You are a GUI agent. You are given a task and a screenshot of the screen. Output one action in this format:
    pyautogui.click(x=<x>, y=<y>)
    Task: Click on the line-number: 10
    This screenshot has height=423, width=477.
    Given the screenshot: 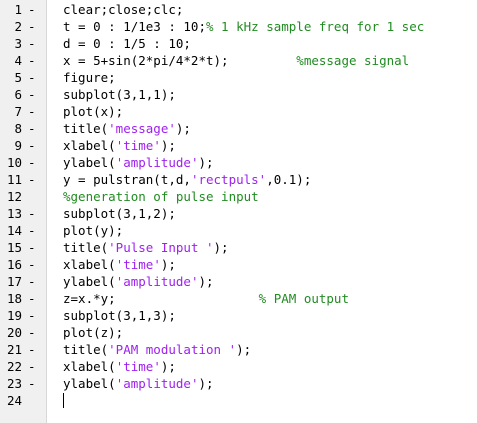 What is the action you would take?
    pyautogui.click(x=14, y=162)
    